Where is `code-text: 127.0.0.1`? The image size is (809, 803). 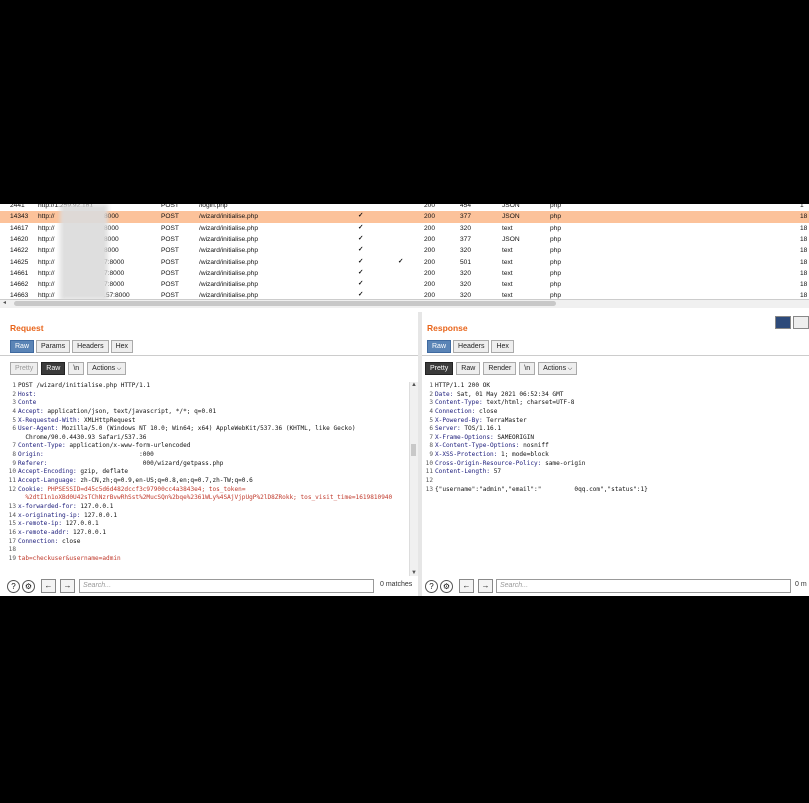
code-text: 127.0.0.1 is located at coordinates (90, 532).